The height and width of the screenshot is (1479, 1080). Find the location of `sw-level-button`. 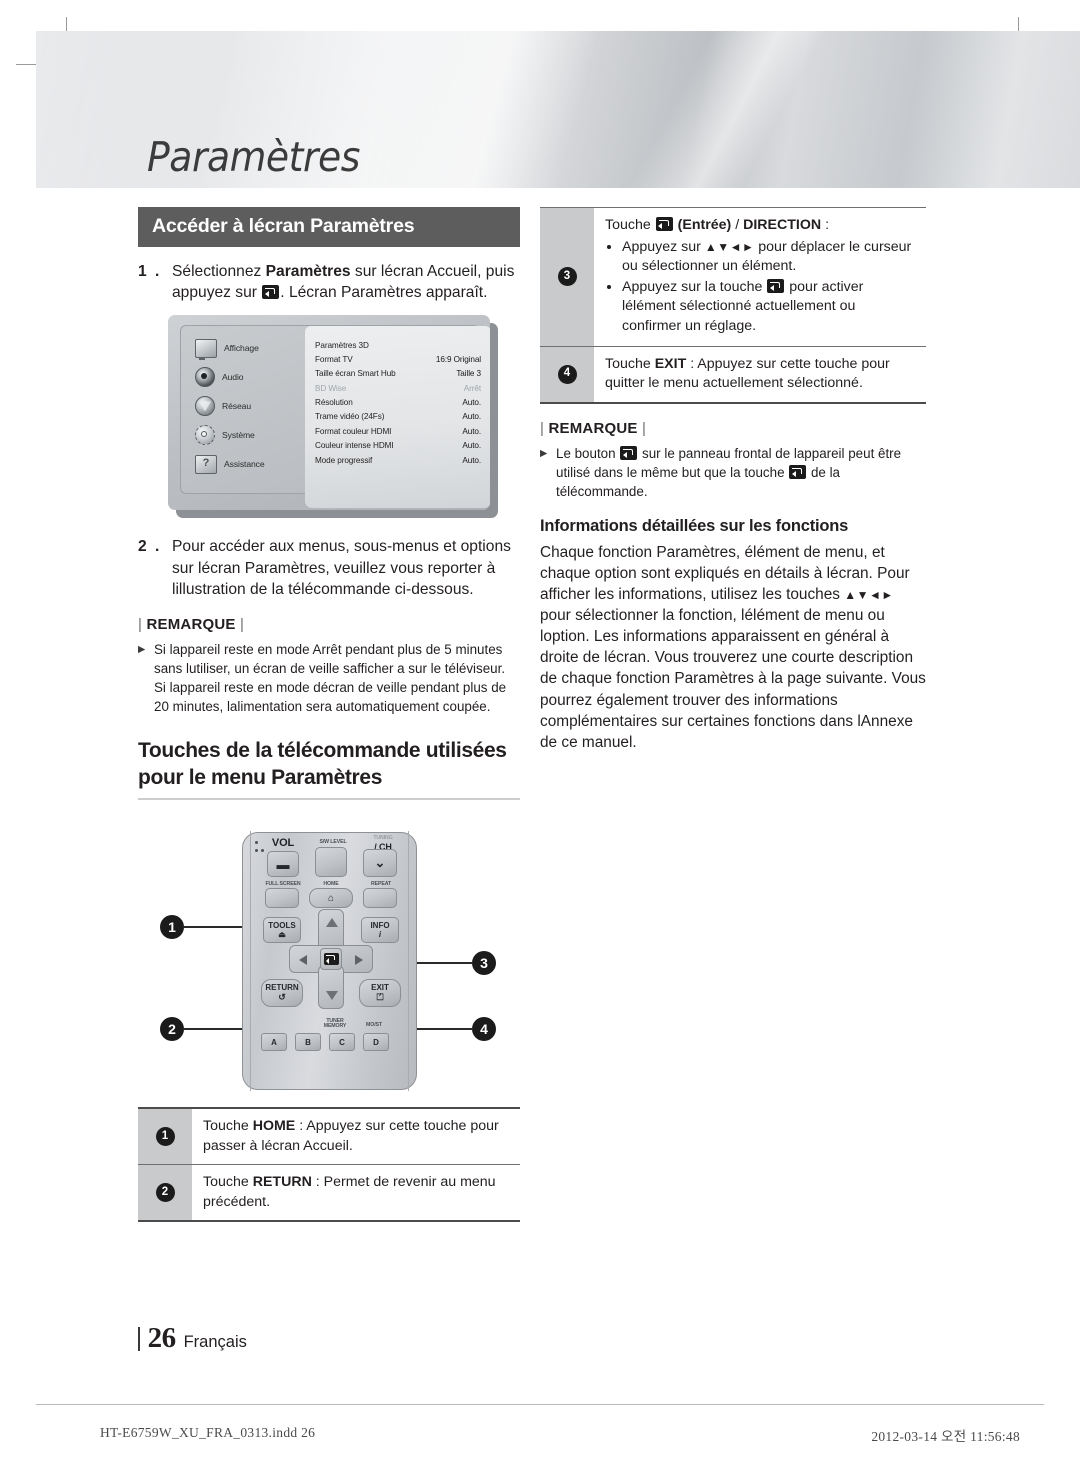

sw-level-button is located at coordinates (331, 862).